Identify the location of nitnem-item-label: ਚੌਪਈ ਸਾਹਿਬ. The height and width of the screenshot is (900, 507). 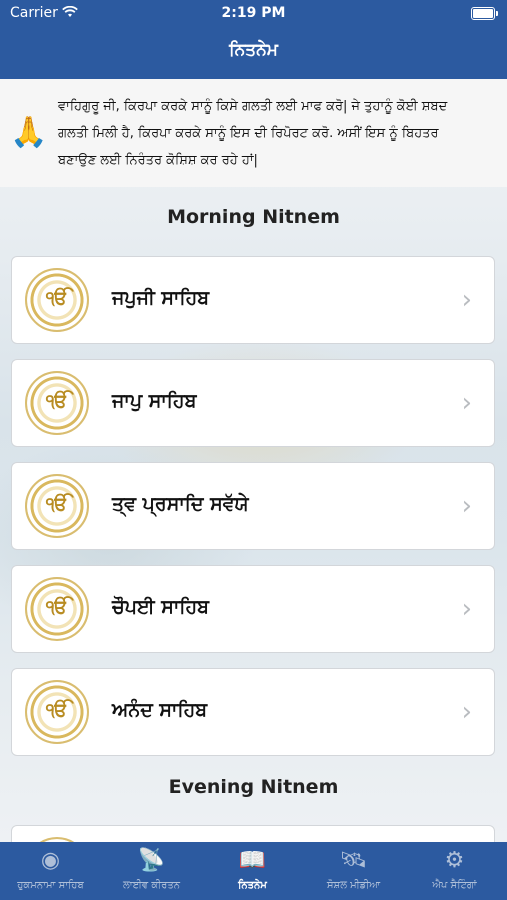
(161, 607).